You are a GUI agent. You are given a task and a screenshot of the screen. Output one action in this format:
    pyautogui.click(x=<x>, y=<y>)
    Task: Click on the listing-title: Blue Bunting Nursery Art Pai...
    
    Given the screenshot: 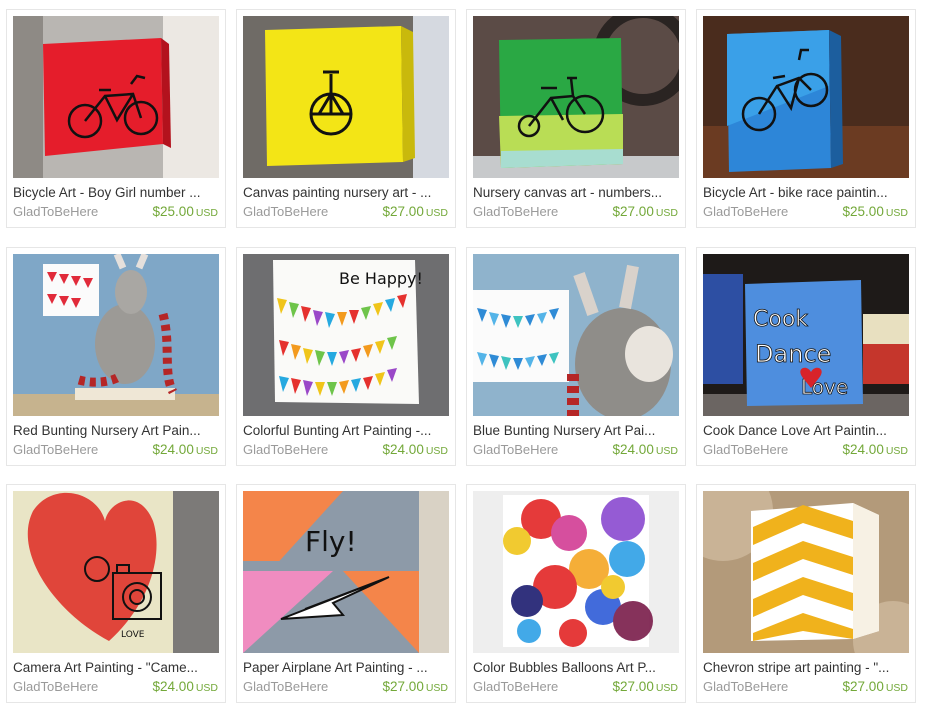 What is the action you would take?
    pyautogui.click(x=576, y=431)
    